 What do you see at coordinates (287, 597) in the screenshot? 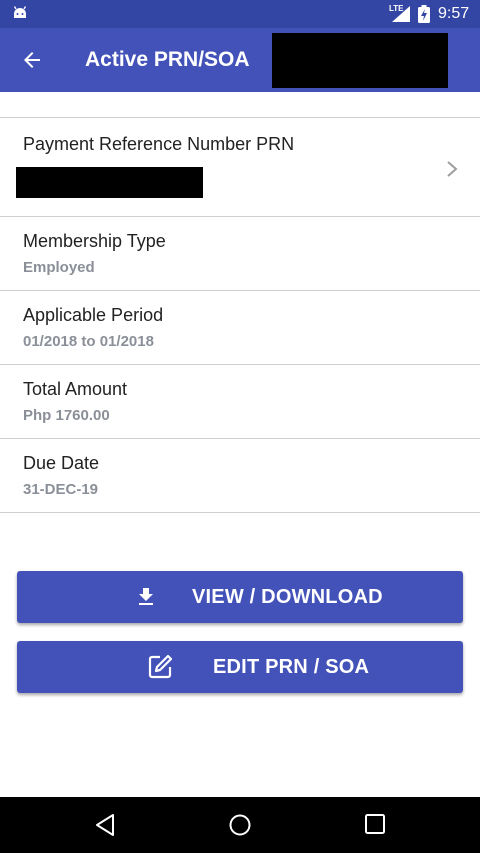
I see `view-download-label: VIEW / DOWNLOAD` at bounding box center [287, 597].